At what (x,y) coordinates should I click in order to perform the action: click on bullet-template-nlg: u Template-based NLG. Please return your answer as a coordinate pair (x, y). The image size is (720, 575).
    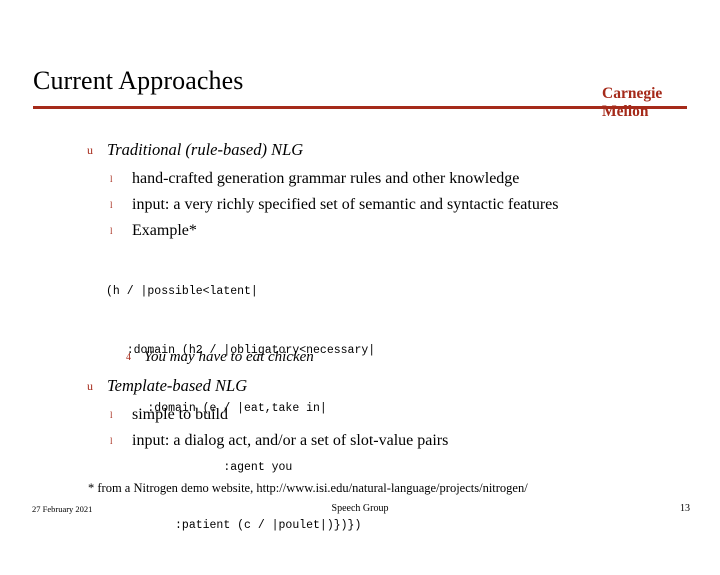
    Looking at the image, I should click on (166, 386).